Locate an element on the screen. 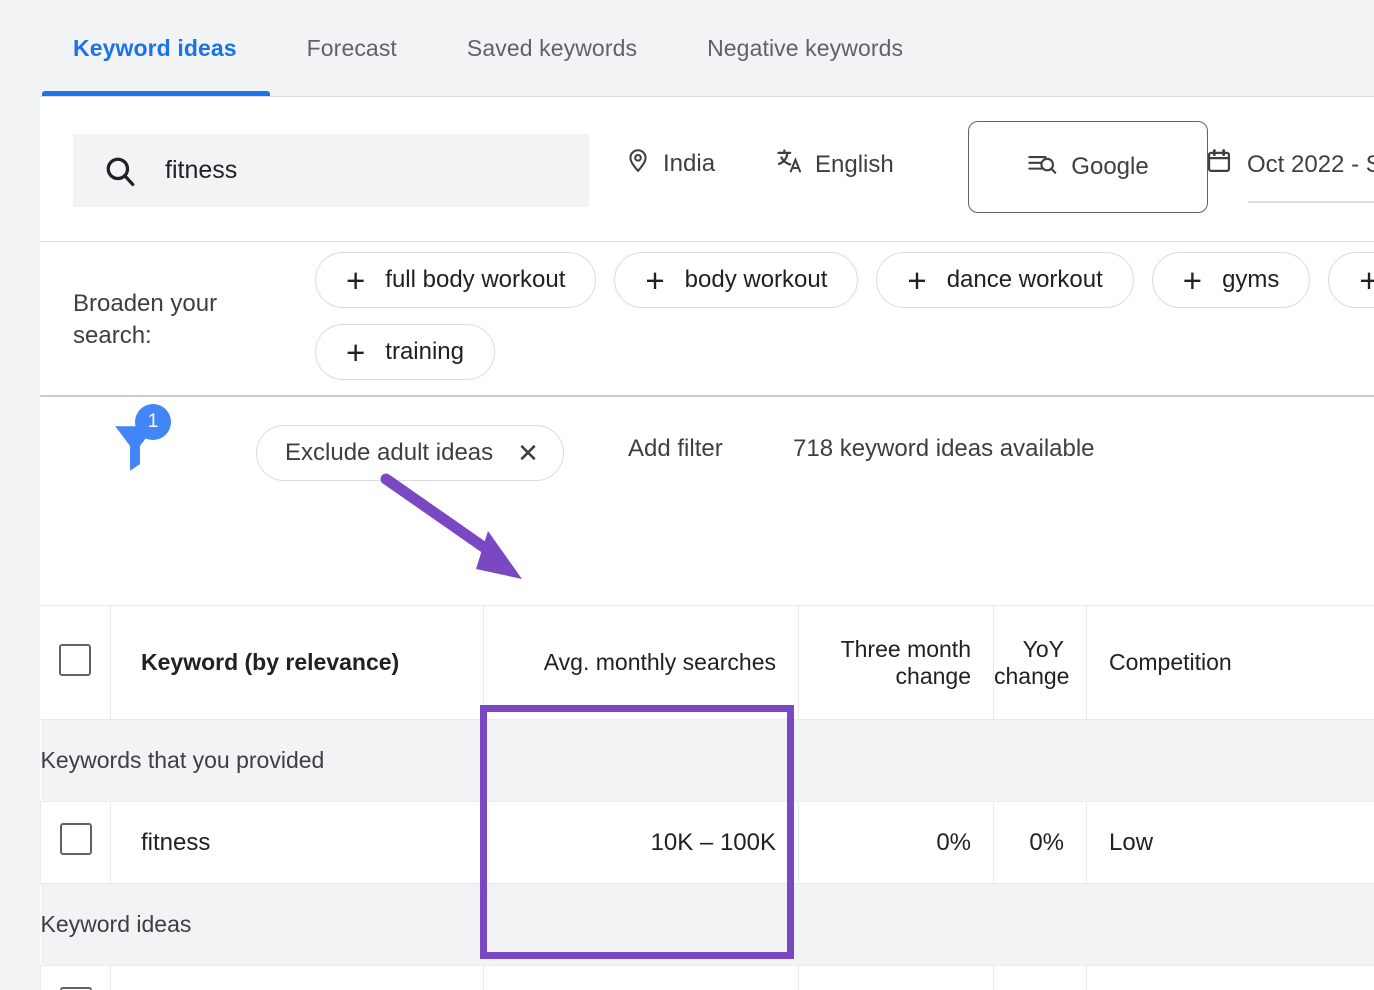  broaden-chip: + body workout is located at coordinates (736, 280).